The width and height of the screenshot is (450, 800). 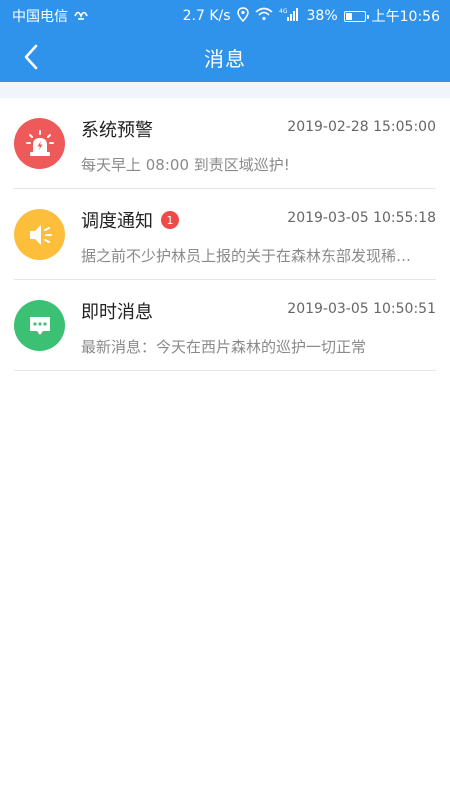 I want to click on unread-badge: 1, so click(x=170, y=220).